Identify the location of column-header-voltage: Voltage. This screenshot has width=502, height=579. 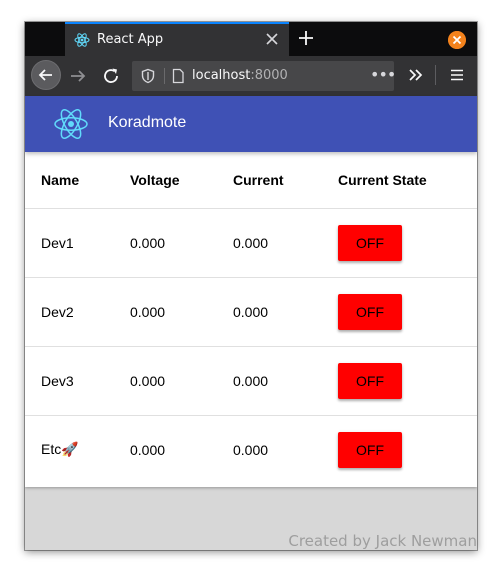
(181, 180).